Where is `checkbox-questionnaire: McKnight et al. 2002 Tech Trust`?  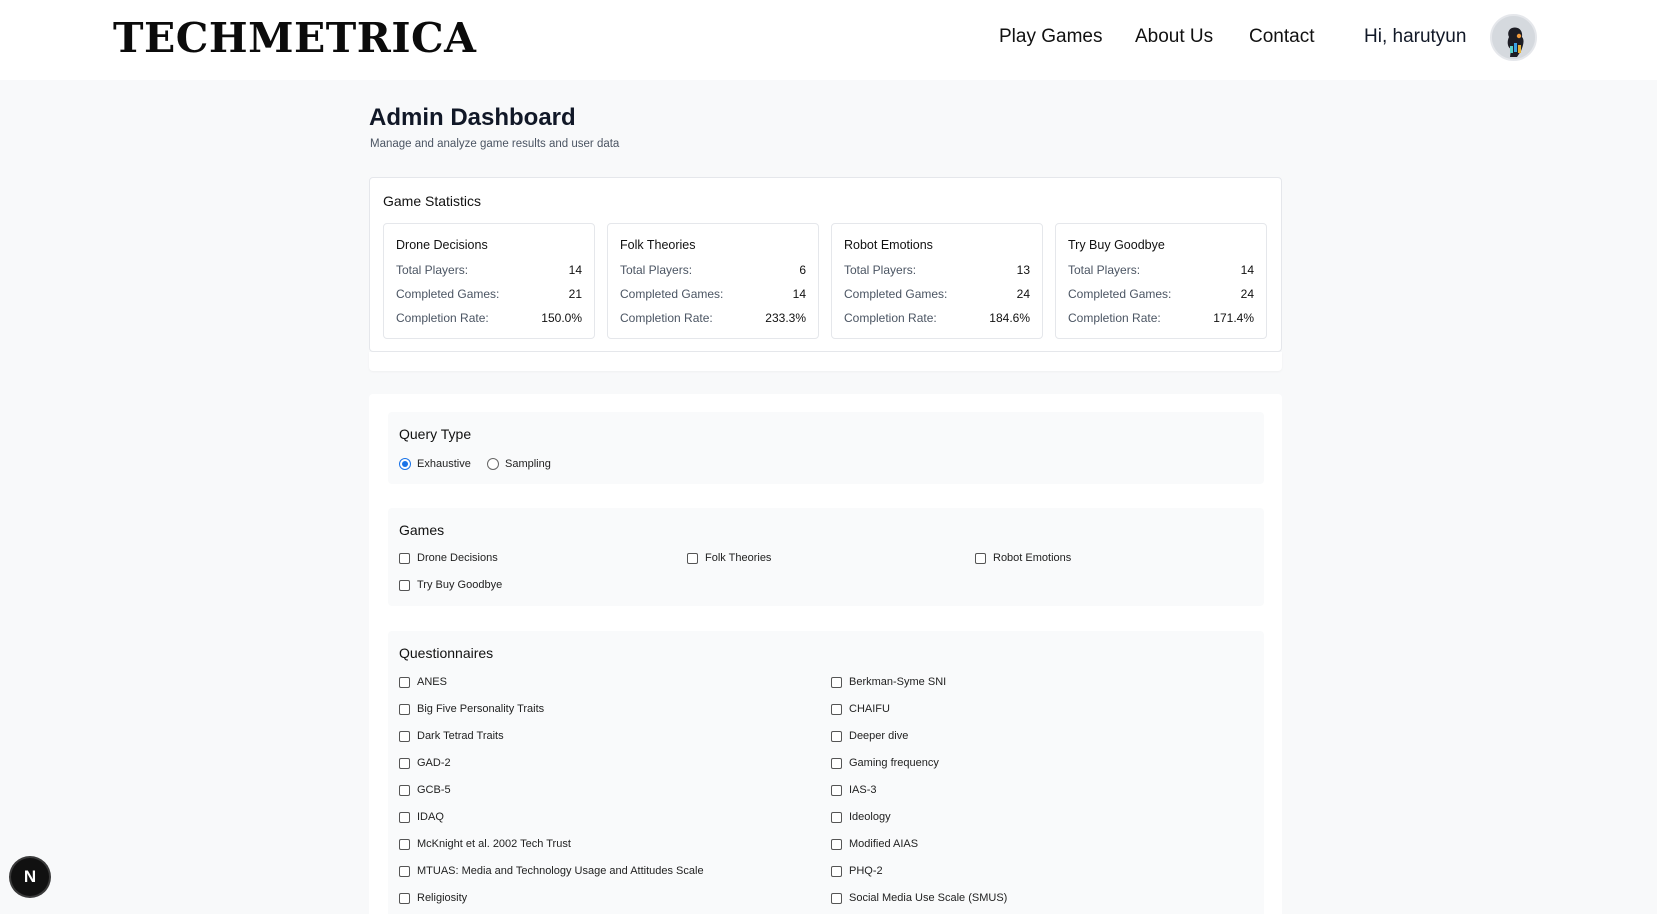 checkbox-questionnaire: McKnight et al. 2002 Tech Trust is located at coordinates (485, 844).